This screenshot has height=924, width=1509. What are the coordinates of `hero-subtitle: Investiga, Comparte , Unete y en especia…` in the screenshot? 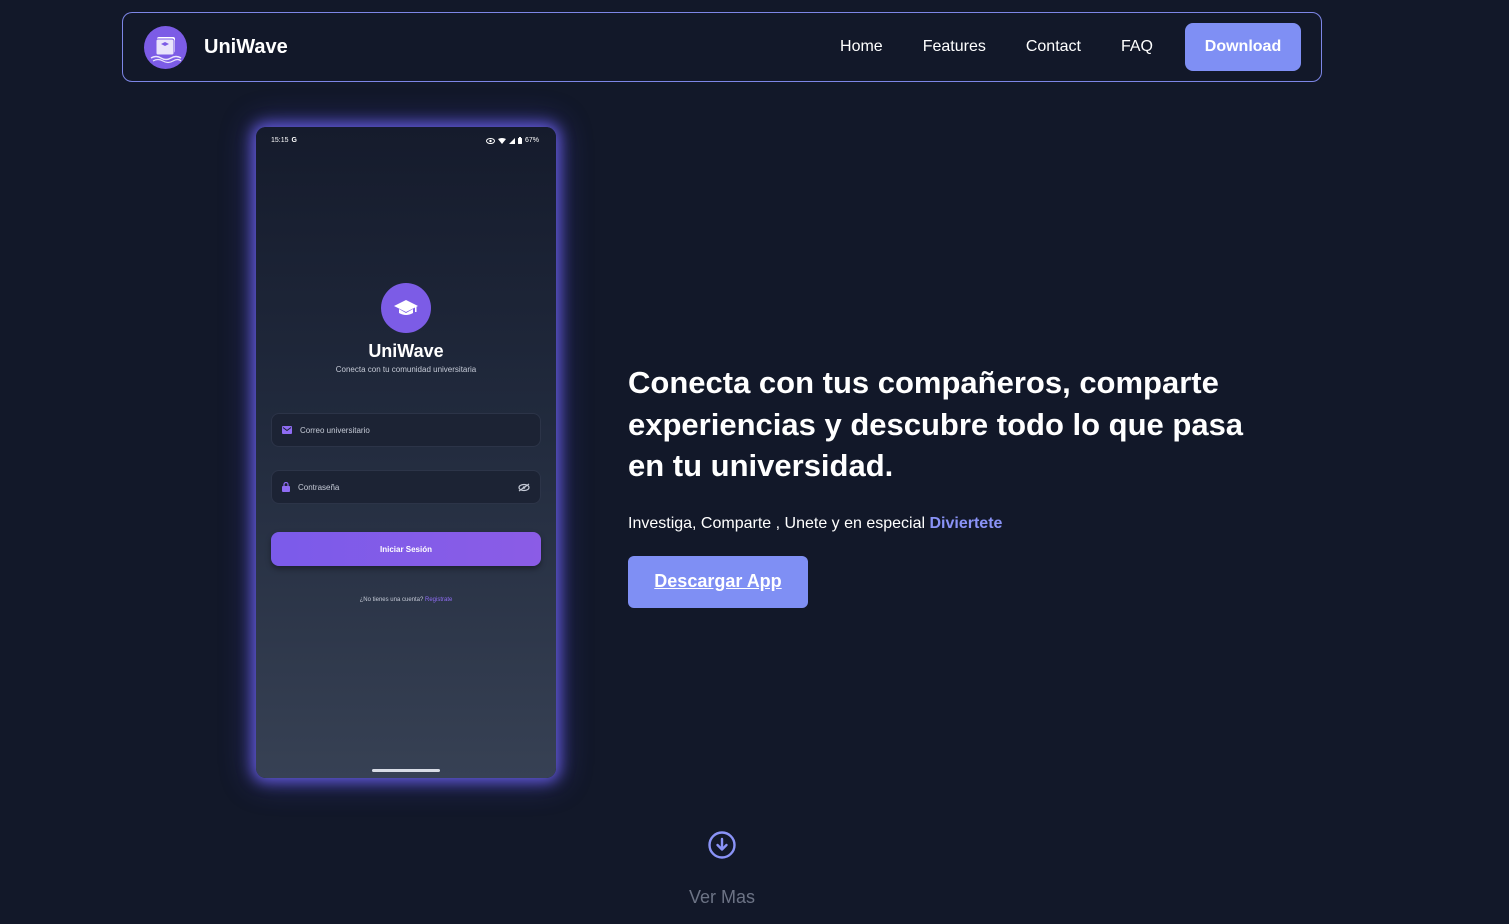 It's located at (938, 524).